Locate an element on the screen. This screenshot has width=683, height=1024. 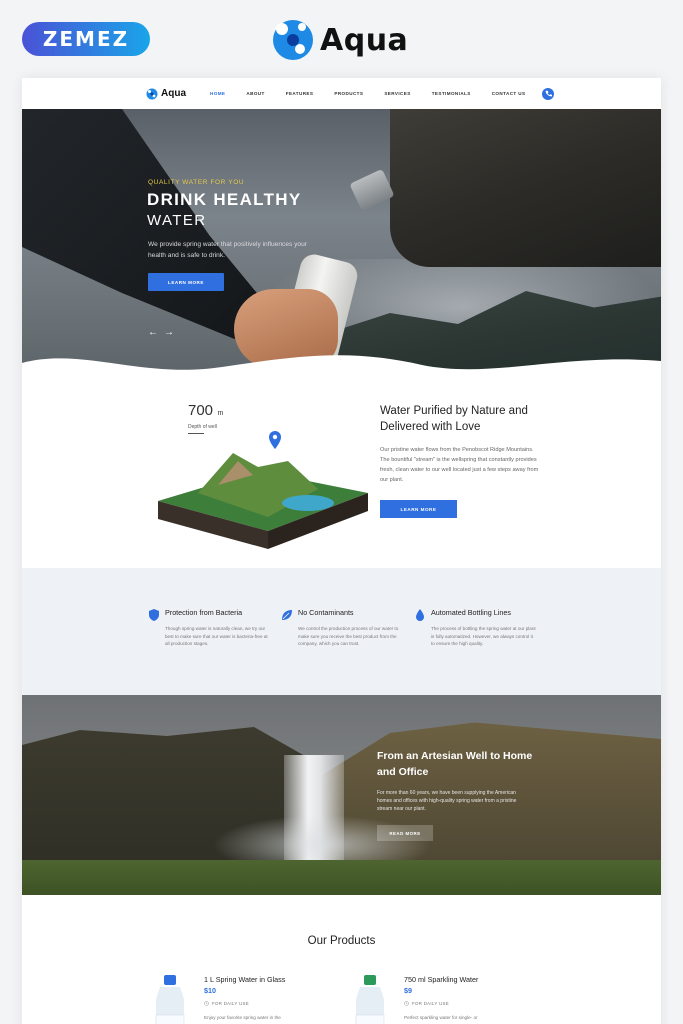
feature-title: Automated Bottling Lines is located at coordinates (471, 612).